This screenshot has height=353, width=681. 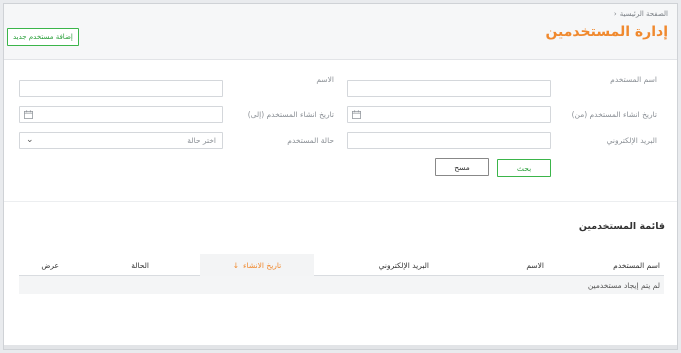 What do you see at coordinates (631, 140) in the screenshot?
I see `email-label: البريد الإلكتروني` at bounding box center [631, 140].